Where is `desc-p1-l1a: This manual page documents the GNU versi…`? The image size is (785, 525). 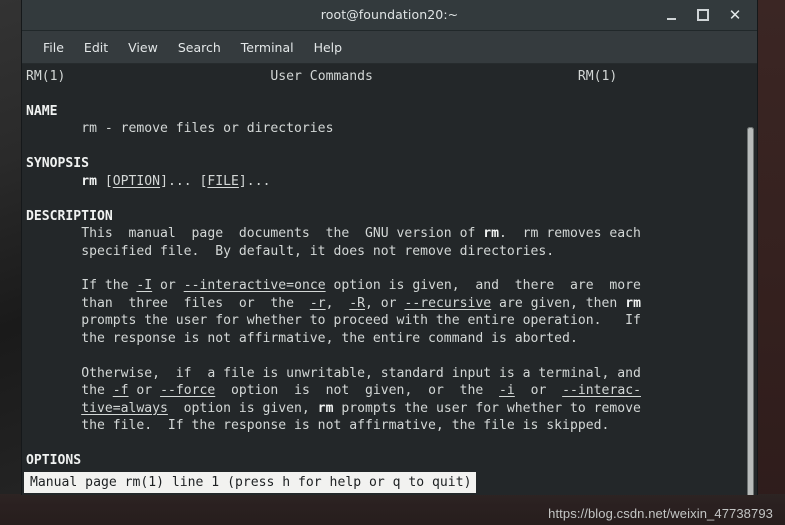 desc-p1-l1a: This manual page documents the GNU versi… is located at coordinates (282, 234).